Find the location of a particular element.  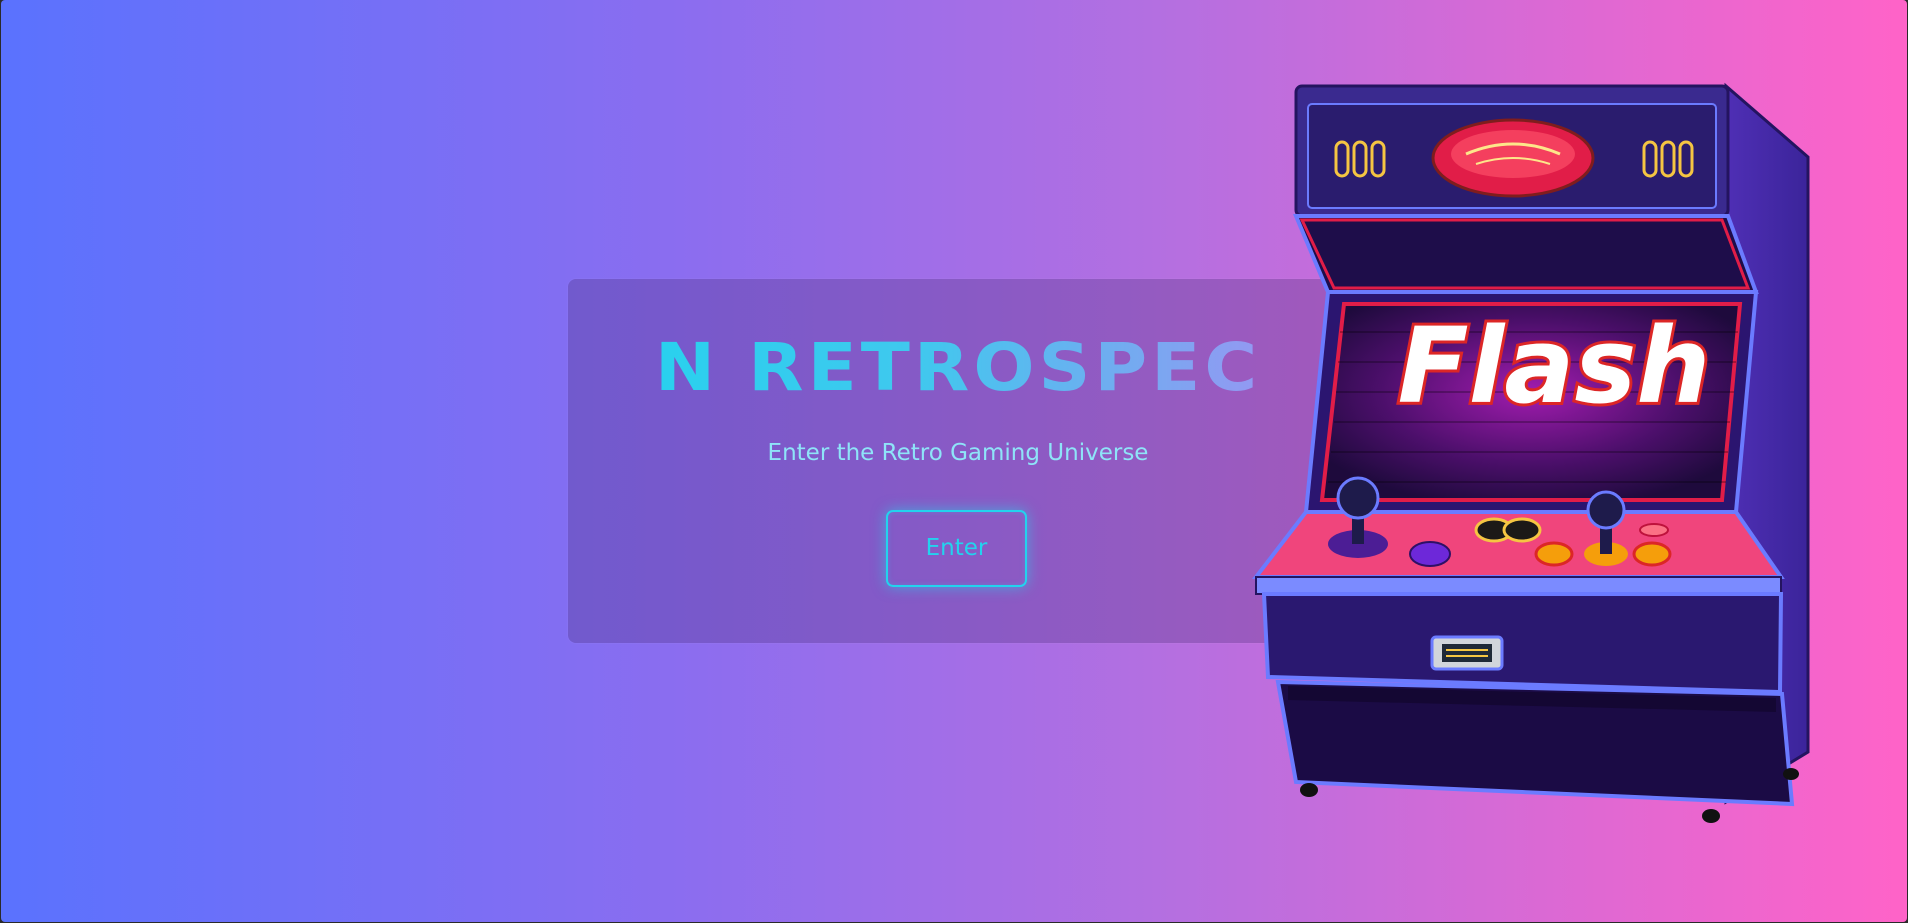

page-title: N RETROSPEC is located at coordinates (958, 367).